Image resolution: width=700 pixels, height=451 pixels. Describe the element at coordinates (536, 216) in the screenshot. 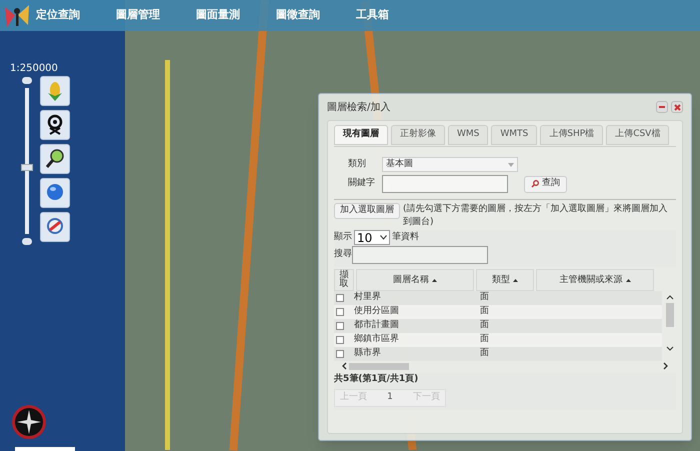

I see `add-hint: (請先勾選下方需要的圖層，按左方「加入選取圖層」來將圖層加入到圖台)` at that location.